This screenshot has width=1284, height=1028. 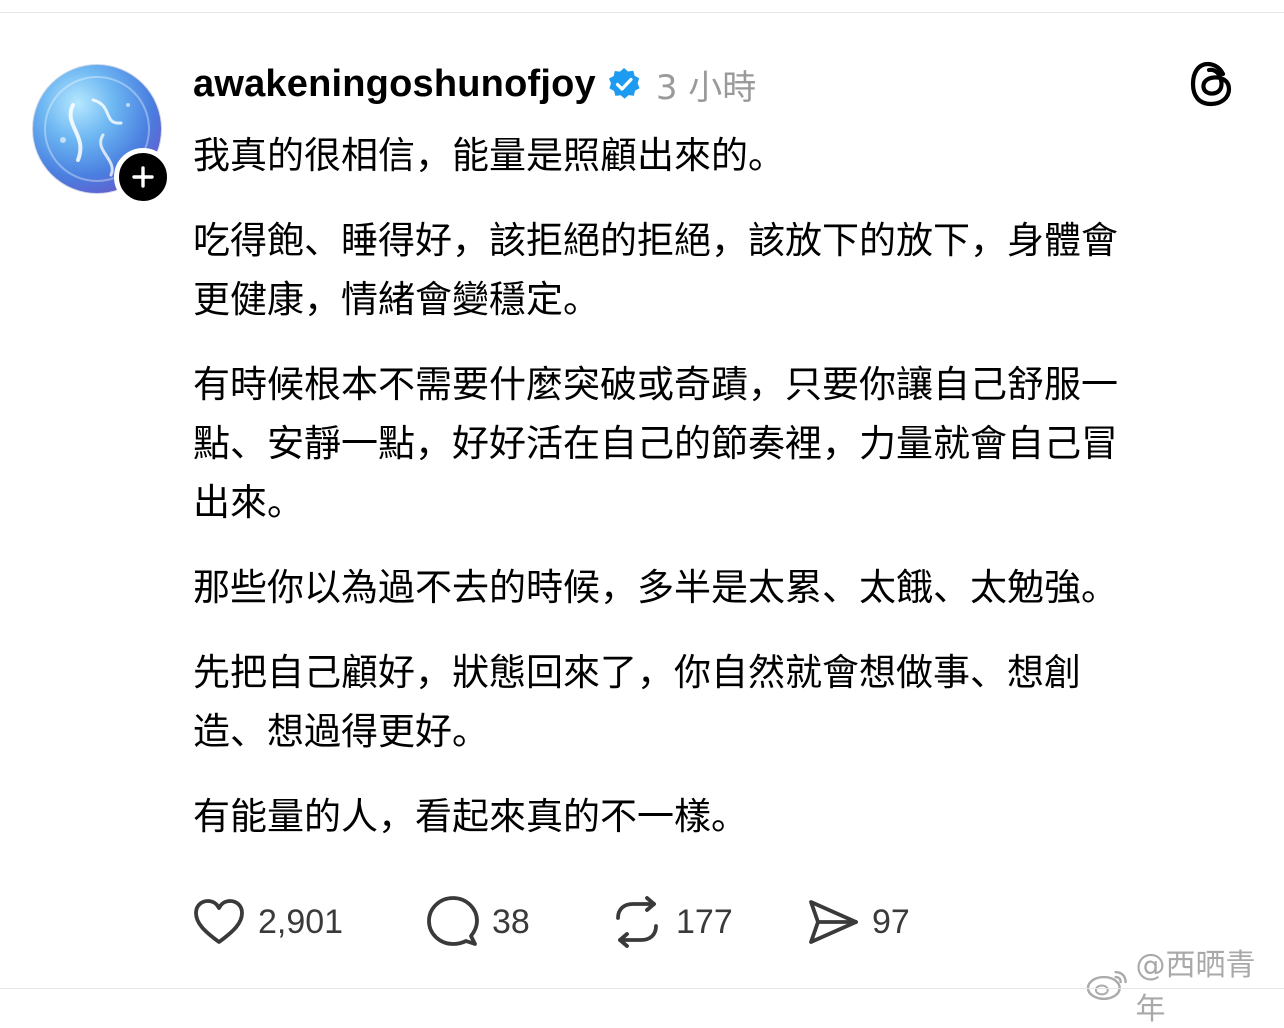 I want to click on post-paragraph-2: 吃得飽、睡得好，該拒絕的拒絕，該放下的放下，身體會 更健康，情緒會變穩定。, so click(x=655, y=270).